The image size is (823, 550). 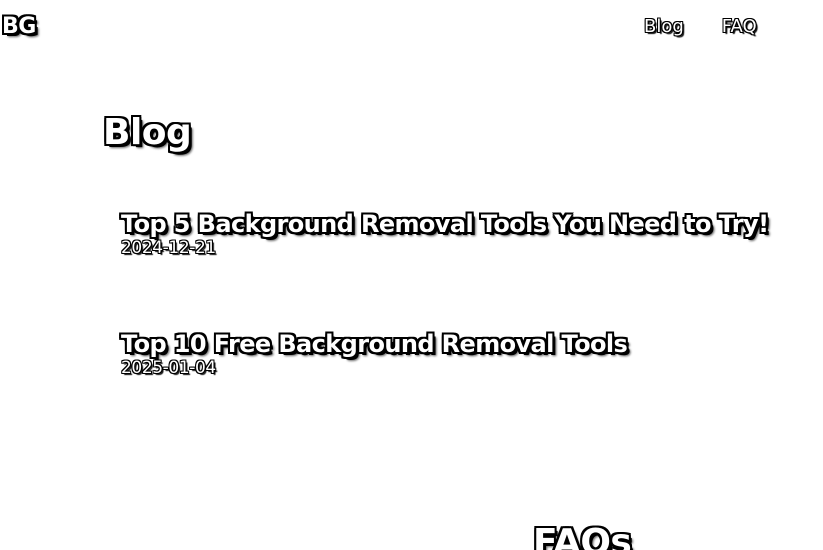 What do you see at coordinates (664, 26) in the screenshot?
I see `nav-link-blog: Blog` at bounding box center [664, 26].